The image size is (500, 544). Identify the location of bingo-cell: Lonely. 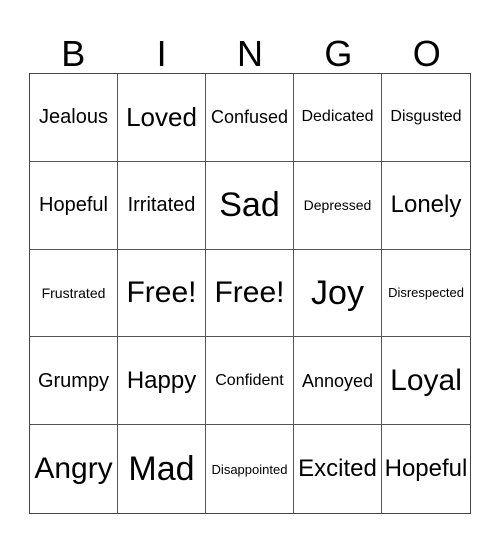
(426, 206).